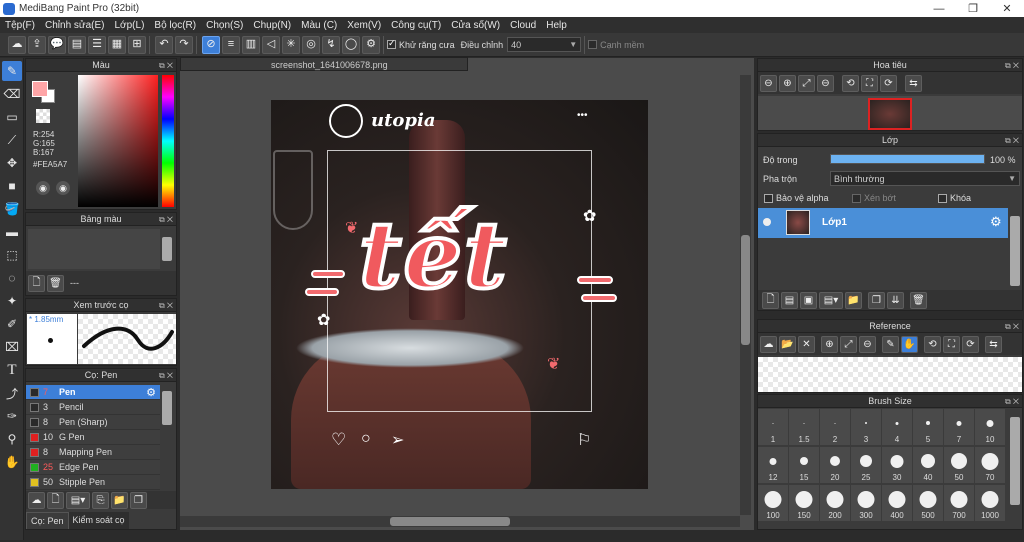 This screenshot has width=1024, height=542. What do you see at coordinates (1015, 461) in the screenshot?
I see `brush-size-scrollbar` at bounding box center [1015, 461].